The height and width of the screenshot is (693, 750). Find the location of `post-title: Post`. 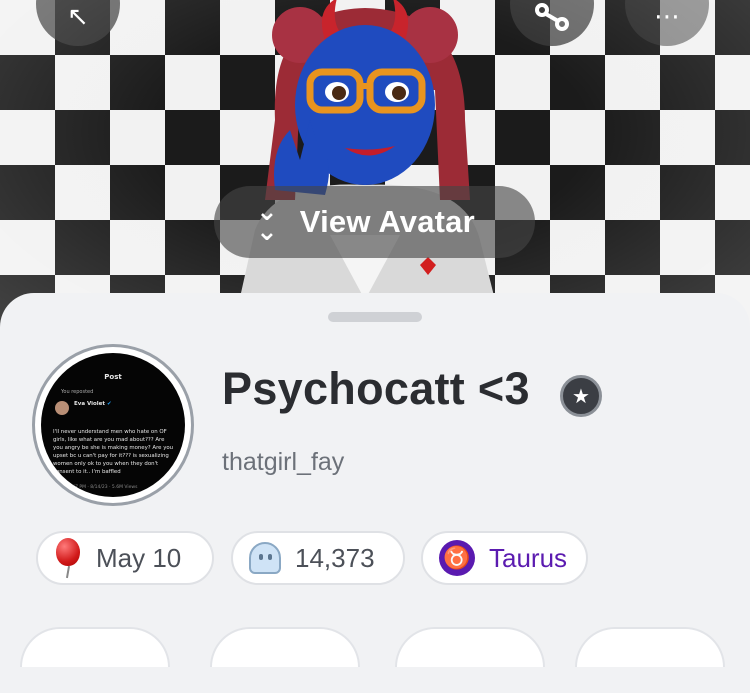

post-title: Post is located at coordinates (113, 377).